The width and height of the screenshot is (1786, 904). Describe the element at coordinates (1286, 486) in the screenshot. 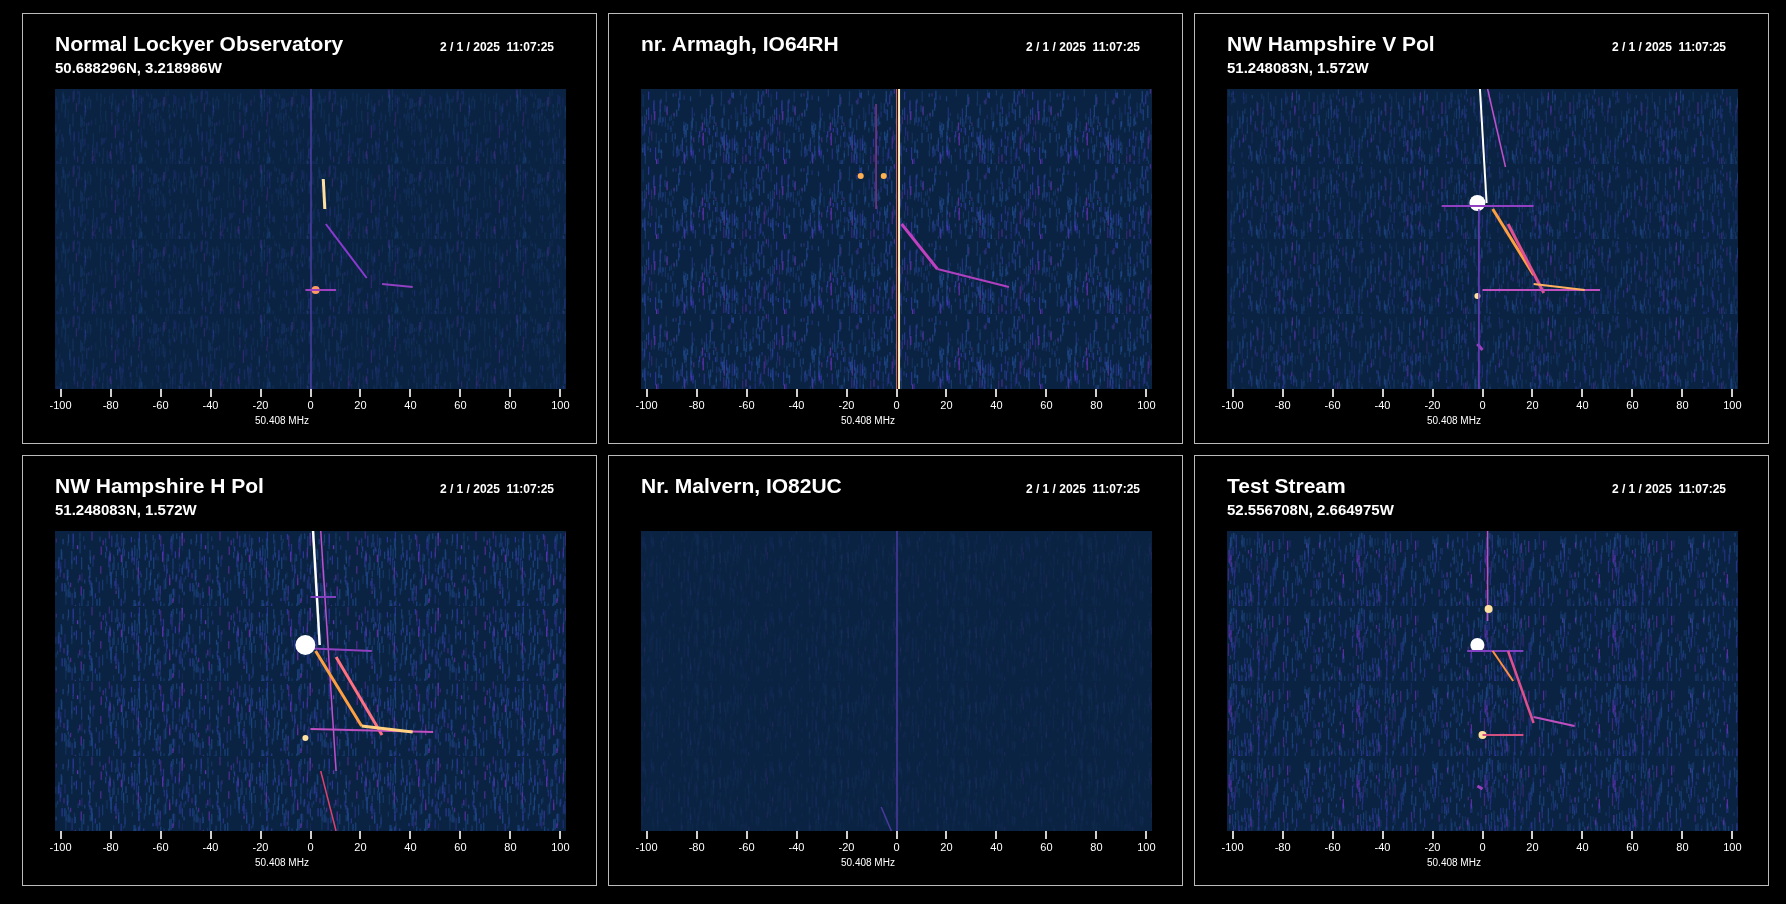

I see `station-title: Test Stream` at that location.